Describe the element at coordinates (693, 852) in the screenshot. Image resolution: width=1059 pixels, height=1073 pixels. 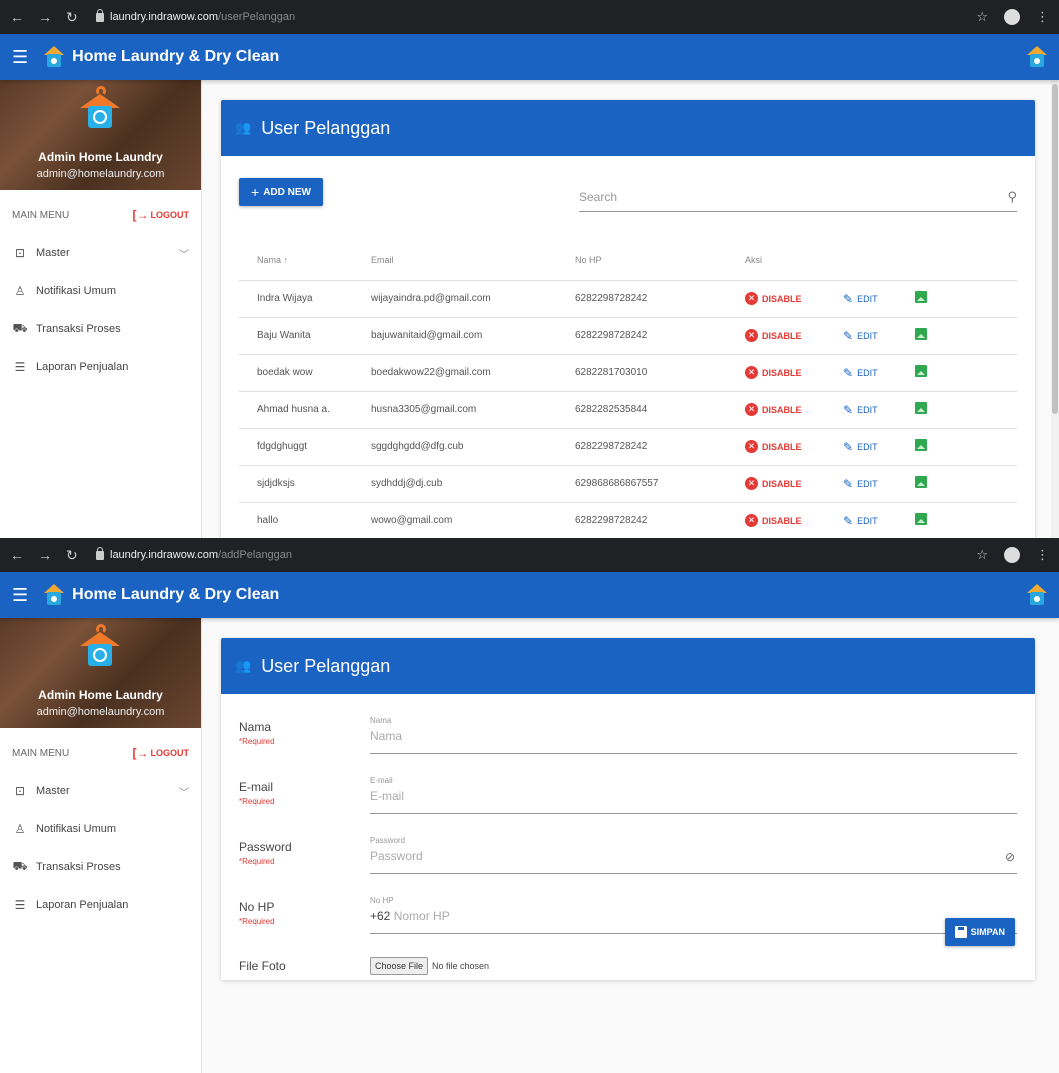
I see `password-field: Password Password ⊘` at that location.